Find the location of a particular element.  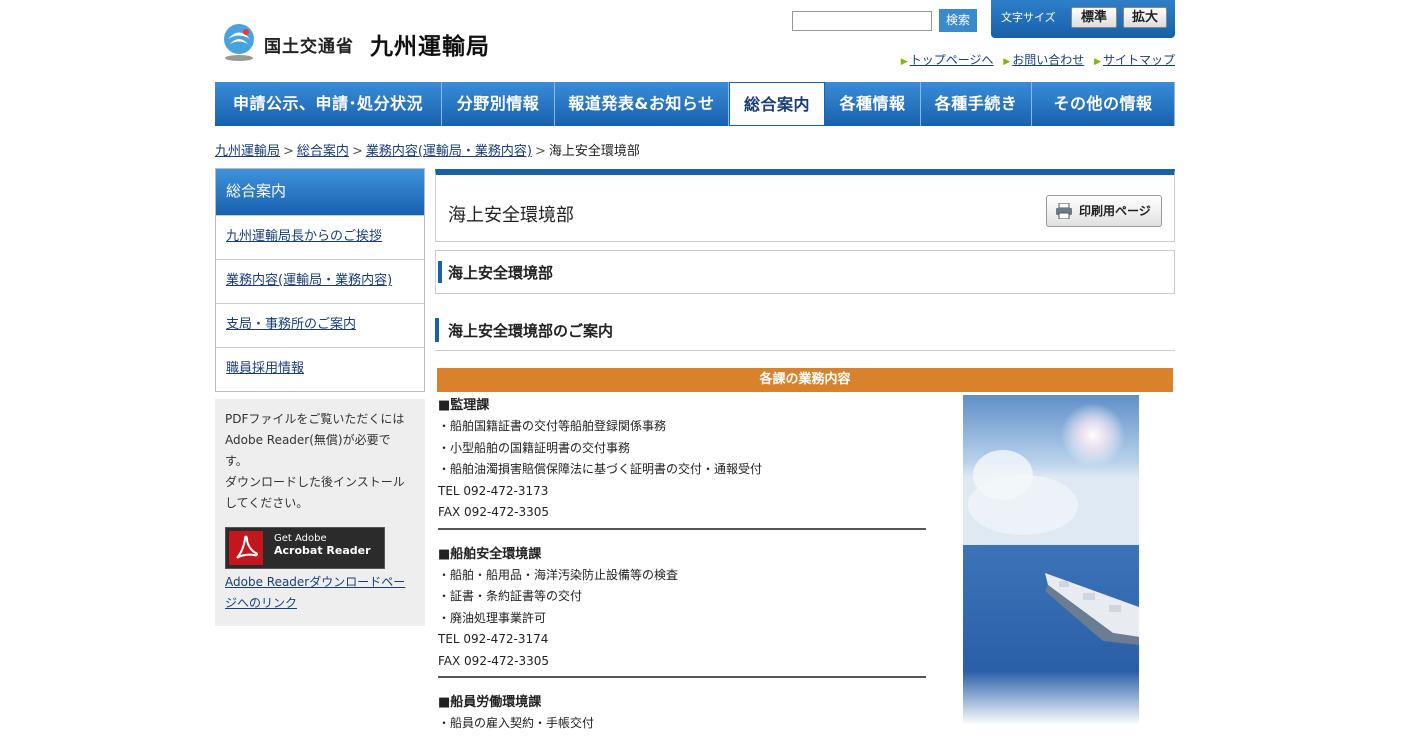

sidebar-link: 支局・事務所のご案内 is located at coordinates (291, 324).